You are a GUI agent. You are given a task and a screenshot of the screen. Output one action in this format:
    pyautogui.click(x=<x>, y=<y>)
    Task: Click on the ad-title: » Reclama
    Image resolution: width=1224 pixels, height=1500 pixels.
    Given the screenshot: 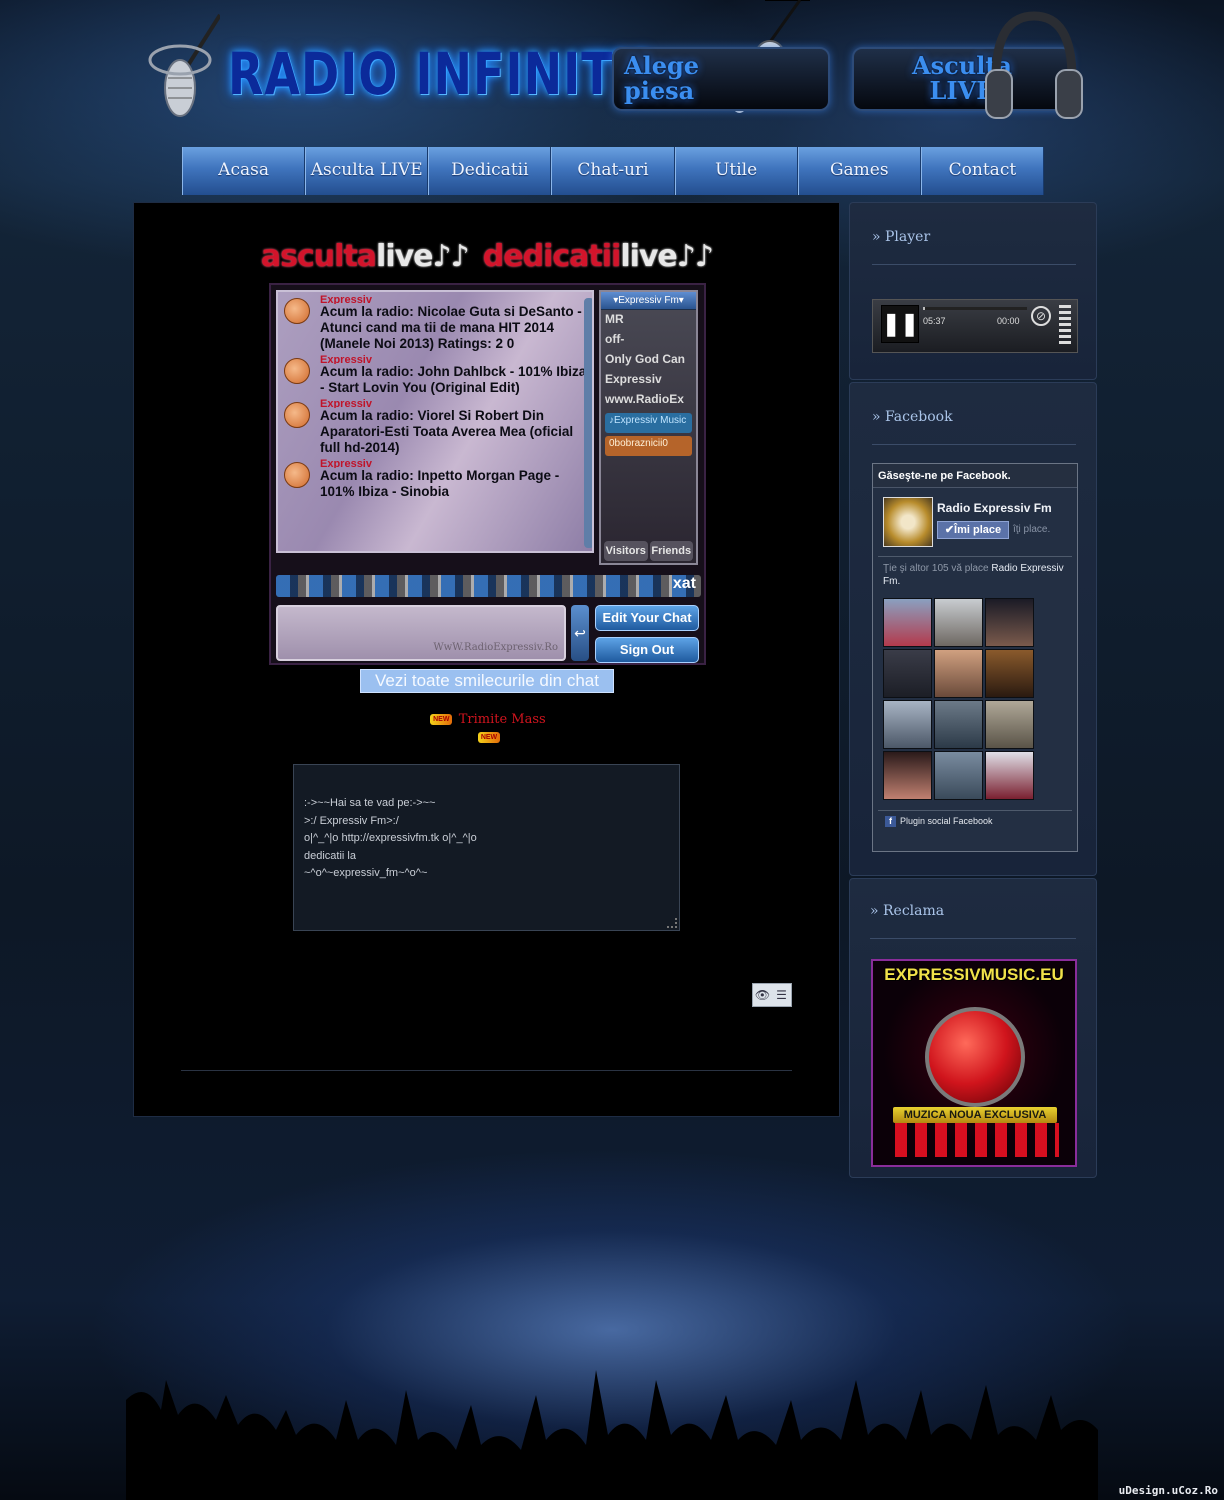 What is the action you would take?
    pyautogui.click(x=907, y=911)
    